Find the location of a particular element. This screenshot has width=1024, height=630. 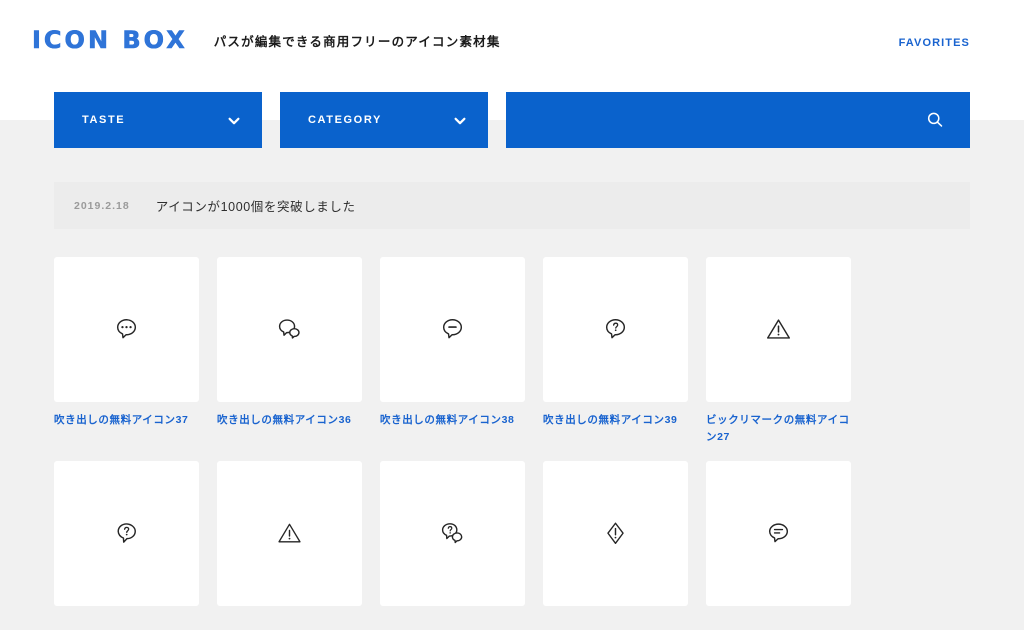

icon-card: 吹き出しの無料アイコン37 is located at coordinates (126, 352).